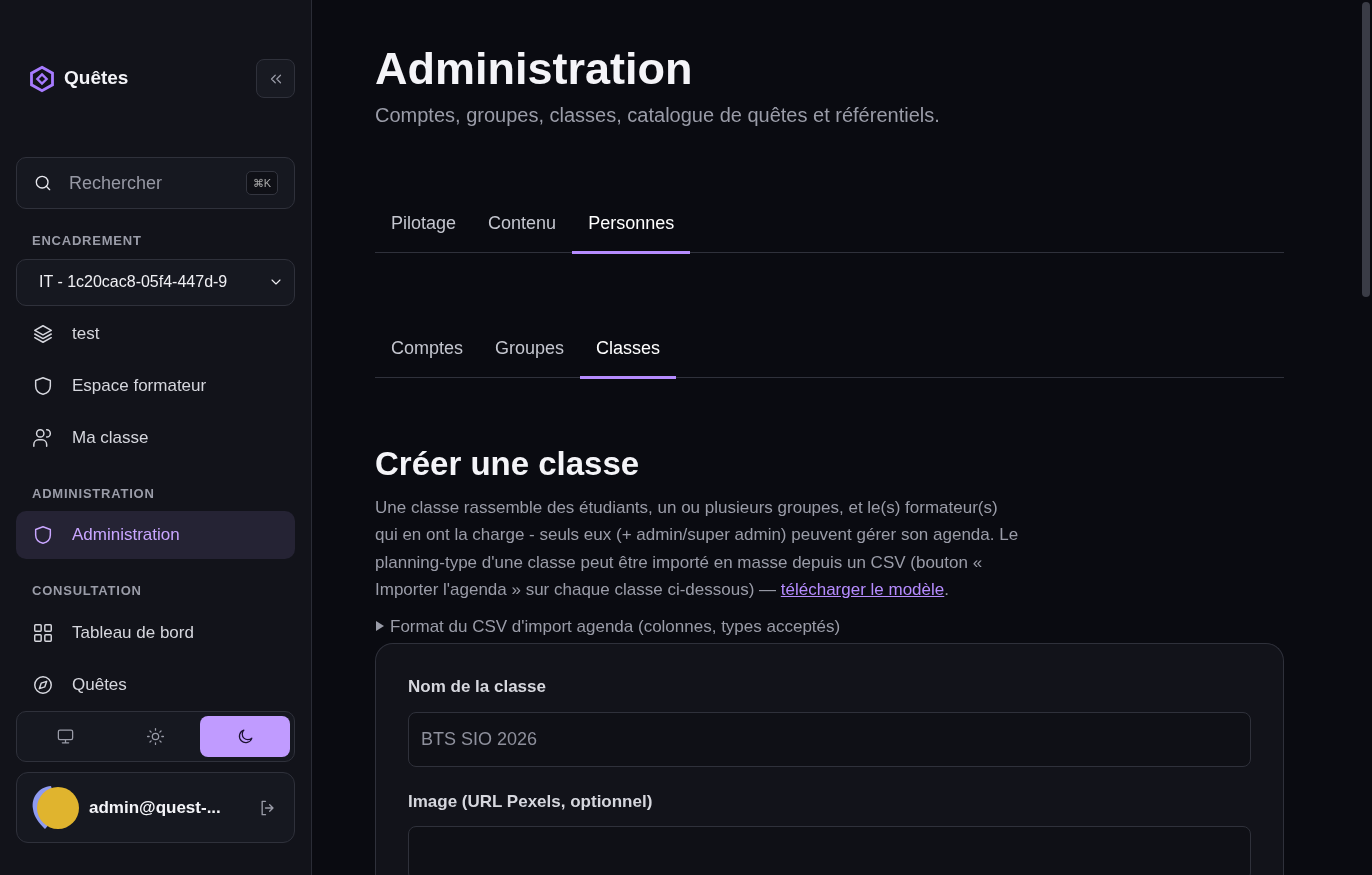 This screenshot has width=1372, height=875. What do you see at coordinates (829, 850) in the screenshot?
I see `input-field` at bounding box center [829, 850].